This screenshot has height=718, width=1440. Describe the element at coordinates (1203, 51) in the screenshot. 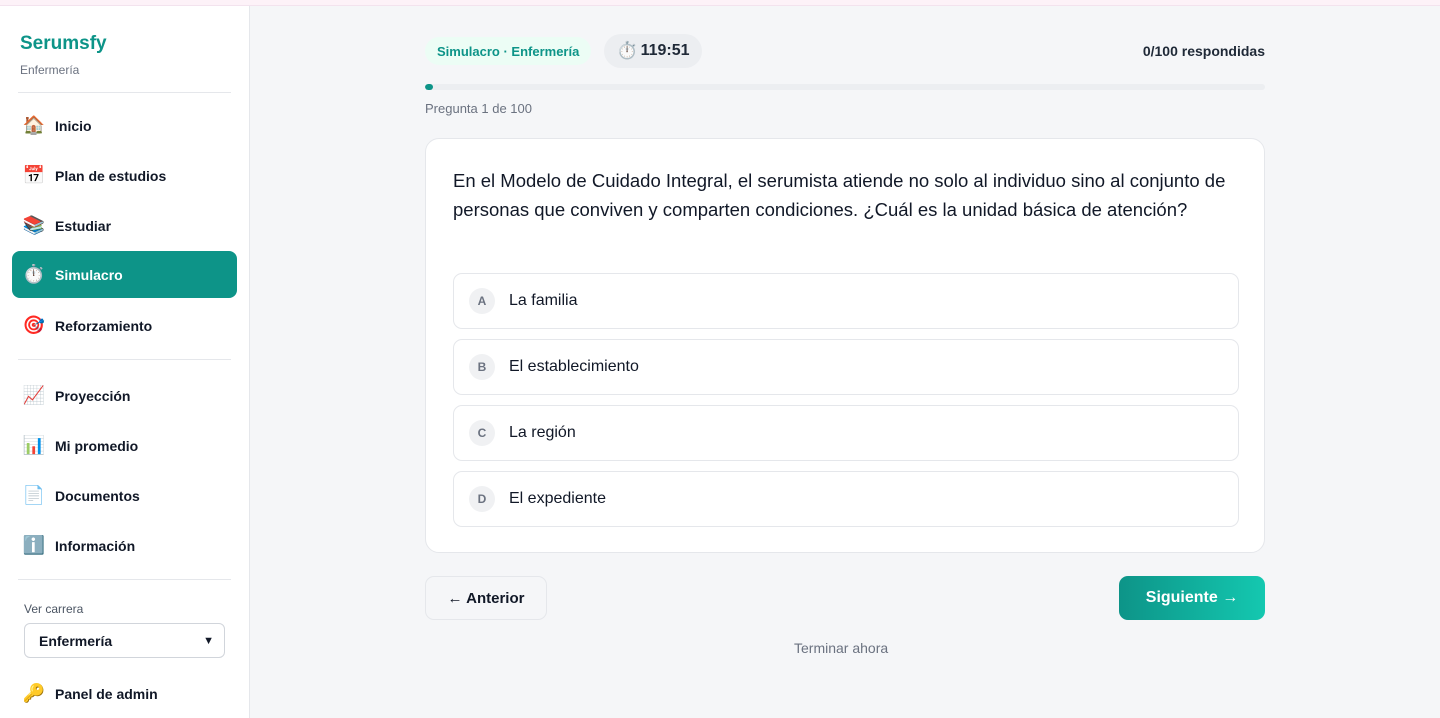

I see `answered-count: 0/100 respondidas` at that location.